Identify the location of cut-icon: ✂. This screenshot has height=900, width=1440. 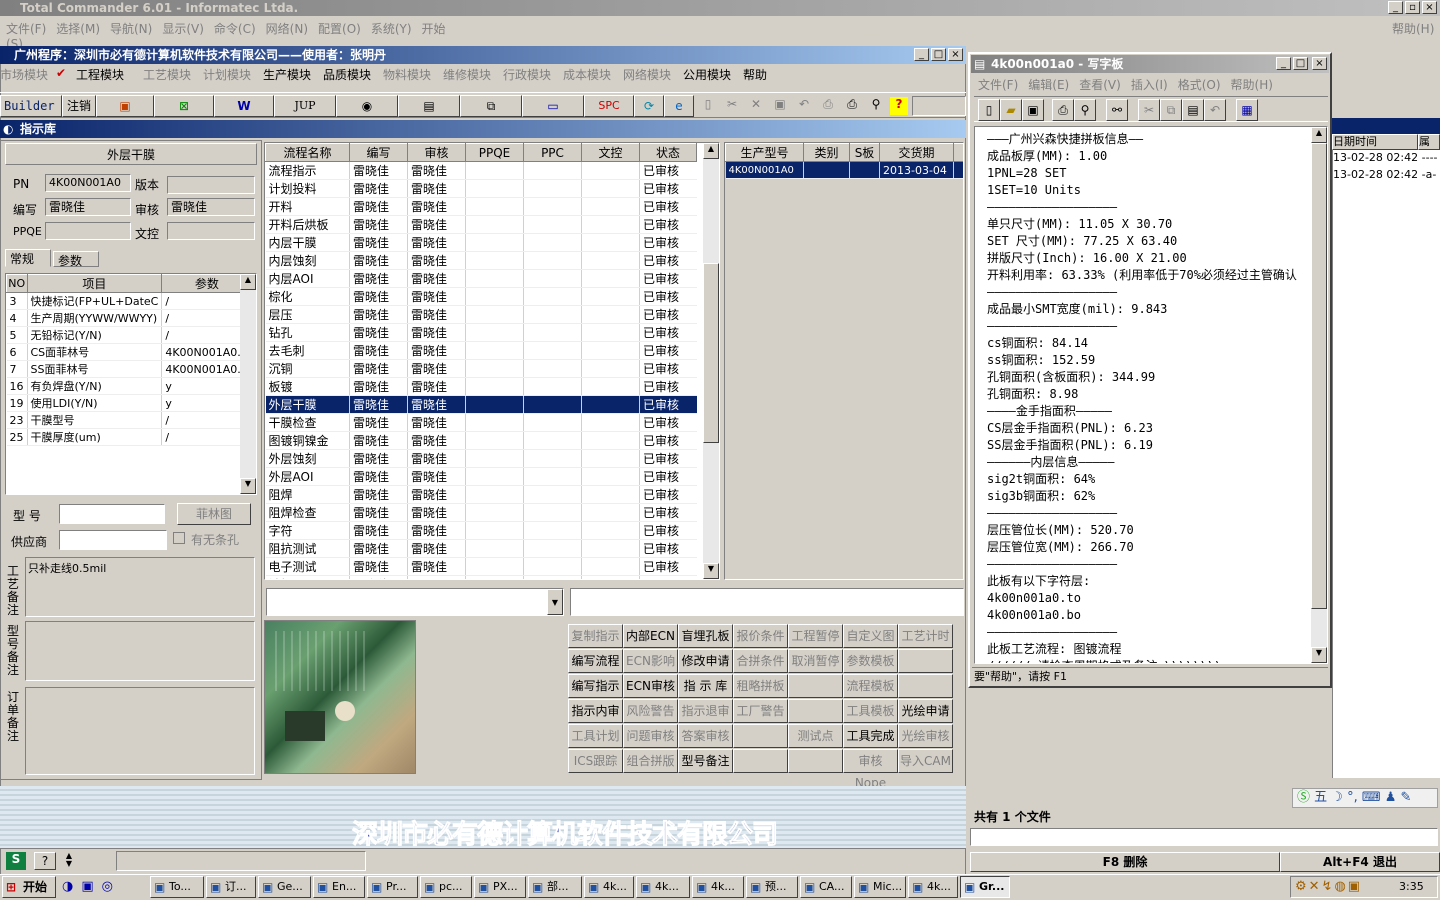
(732, 107).